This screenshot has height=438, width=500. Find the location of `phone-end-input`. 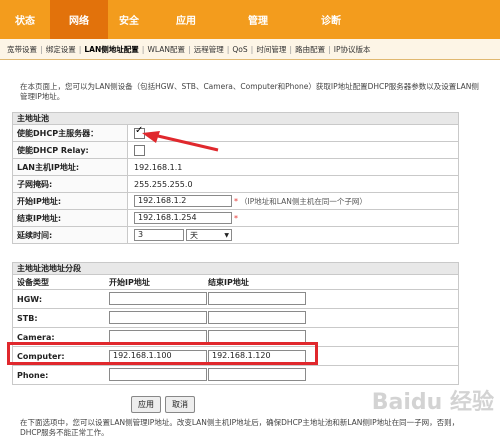

phone-end-input is located at coordinates (257, 374).